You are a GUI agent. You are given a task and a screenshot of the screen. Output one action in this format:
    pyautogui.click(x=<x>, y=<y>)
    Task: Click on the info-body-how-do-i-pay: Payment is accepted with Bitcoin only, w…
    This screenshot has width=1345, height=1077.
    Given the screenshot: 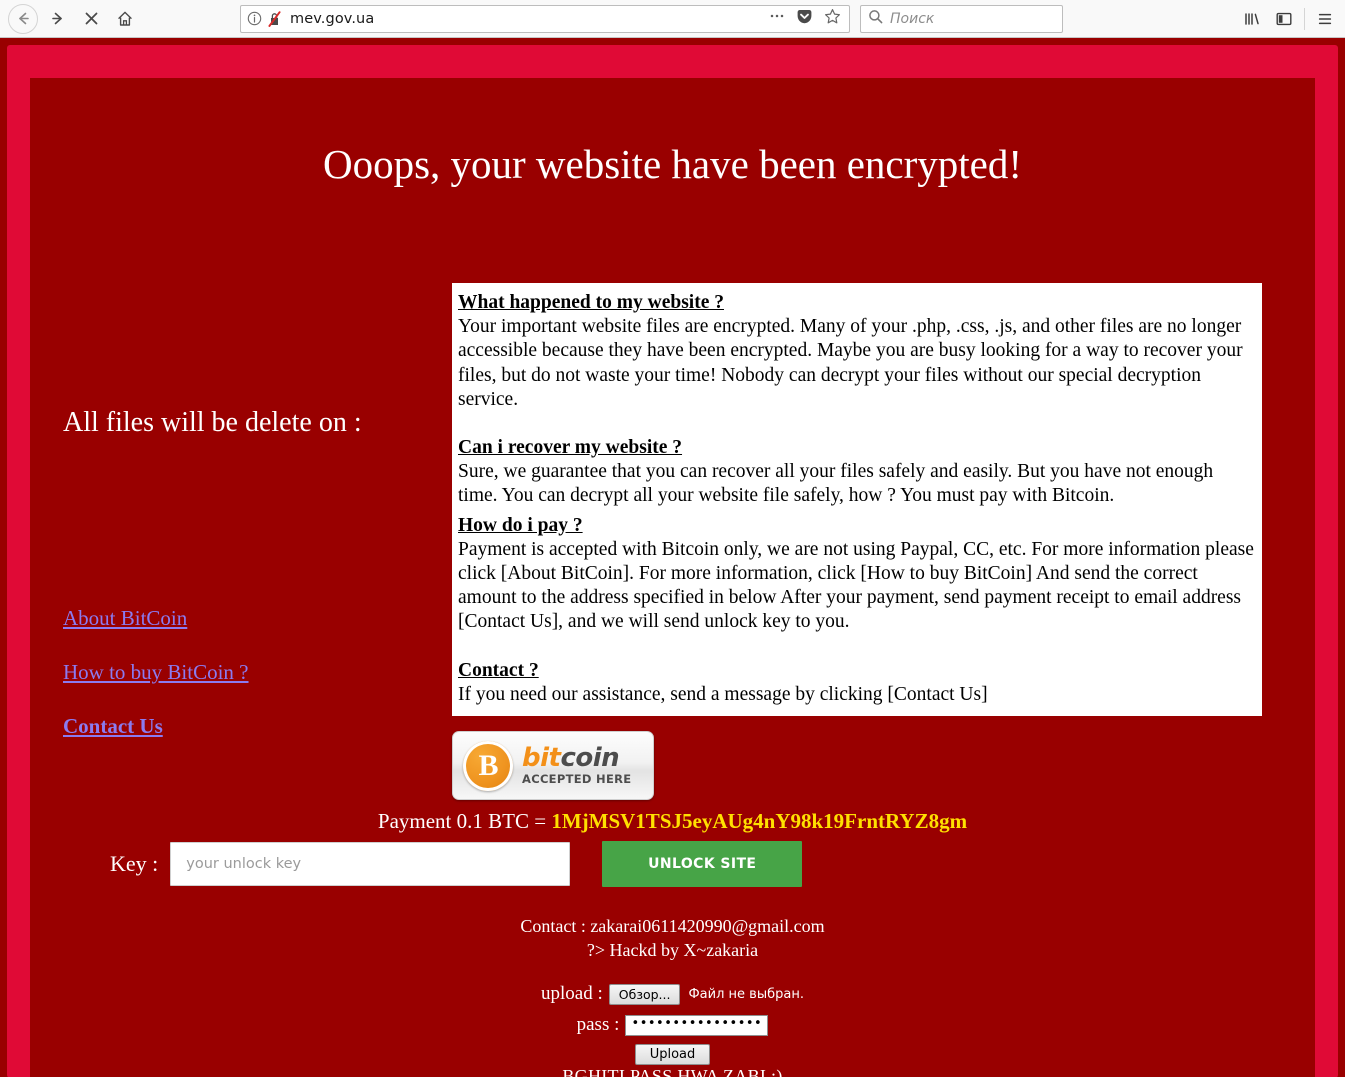 What is the action you would take?
    pyautogui.click(x=856, y=585)
    